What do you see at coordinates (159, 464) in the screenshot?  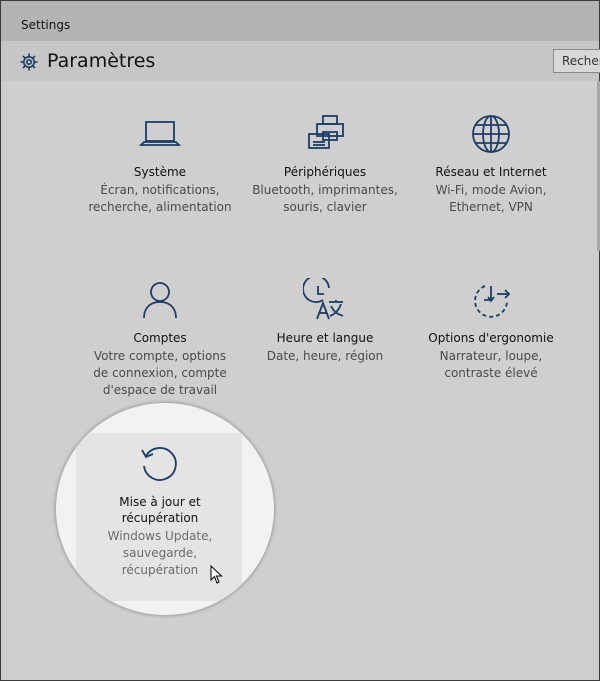 I see `refresh-icon` at bounding box center [159, 464].